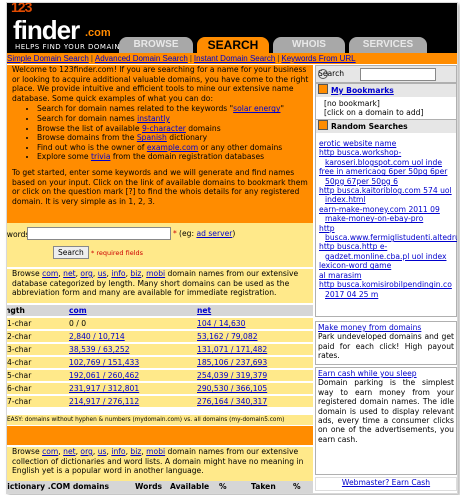 This screenshot has width=460, height=495. What do you see at coordinates (386, 265) in the screenshot?
I see `random-search-link: lexicon-word game` at bounding box center [386, 265].